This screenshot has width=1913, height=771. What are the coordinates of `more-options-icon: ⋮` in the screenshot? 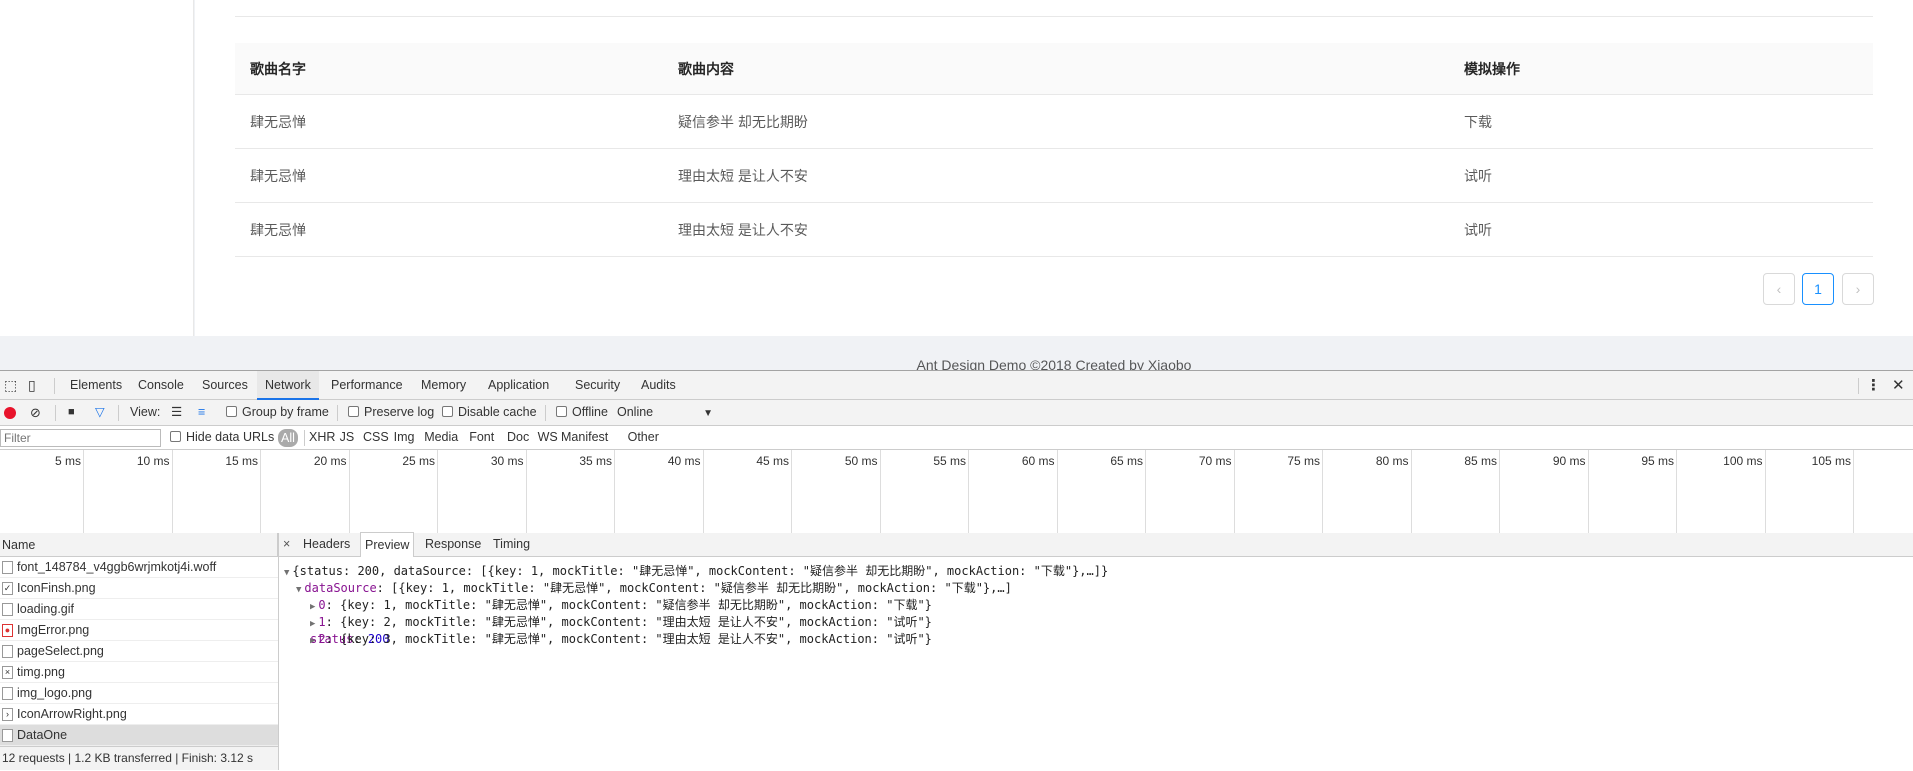 It's located at (1873, 385).